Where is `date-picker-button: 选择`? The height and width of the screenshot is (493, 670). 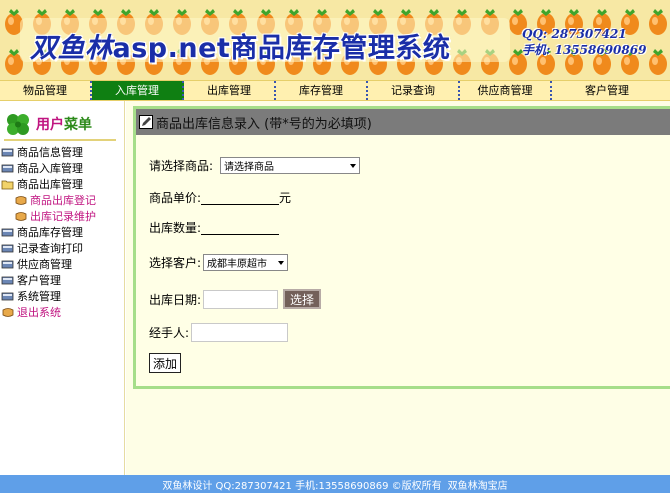
date-picker-button: 选择 is located at coordinates (302, 299).